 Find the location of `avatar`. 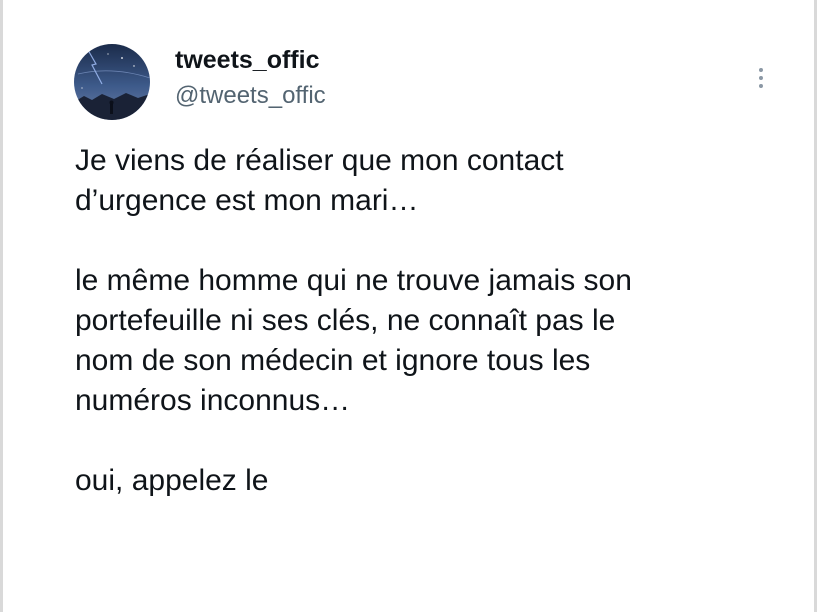

avatar is located at coordinates (112, 82).